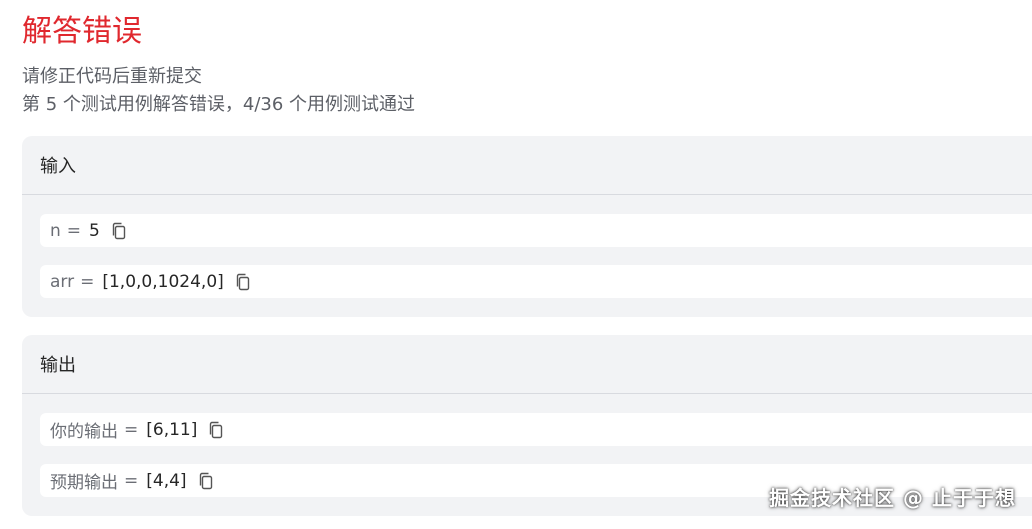 This screenshot has width=1032, height=529. I want to click on output-row-yours: 你的输出 = [6,11], so click(536, 429).